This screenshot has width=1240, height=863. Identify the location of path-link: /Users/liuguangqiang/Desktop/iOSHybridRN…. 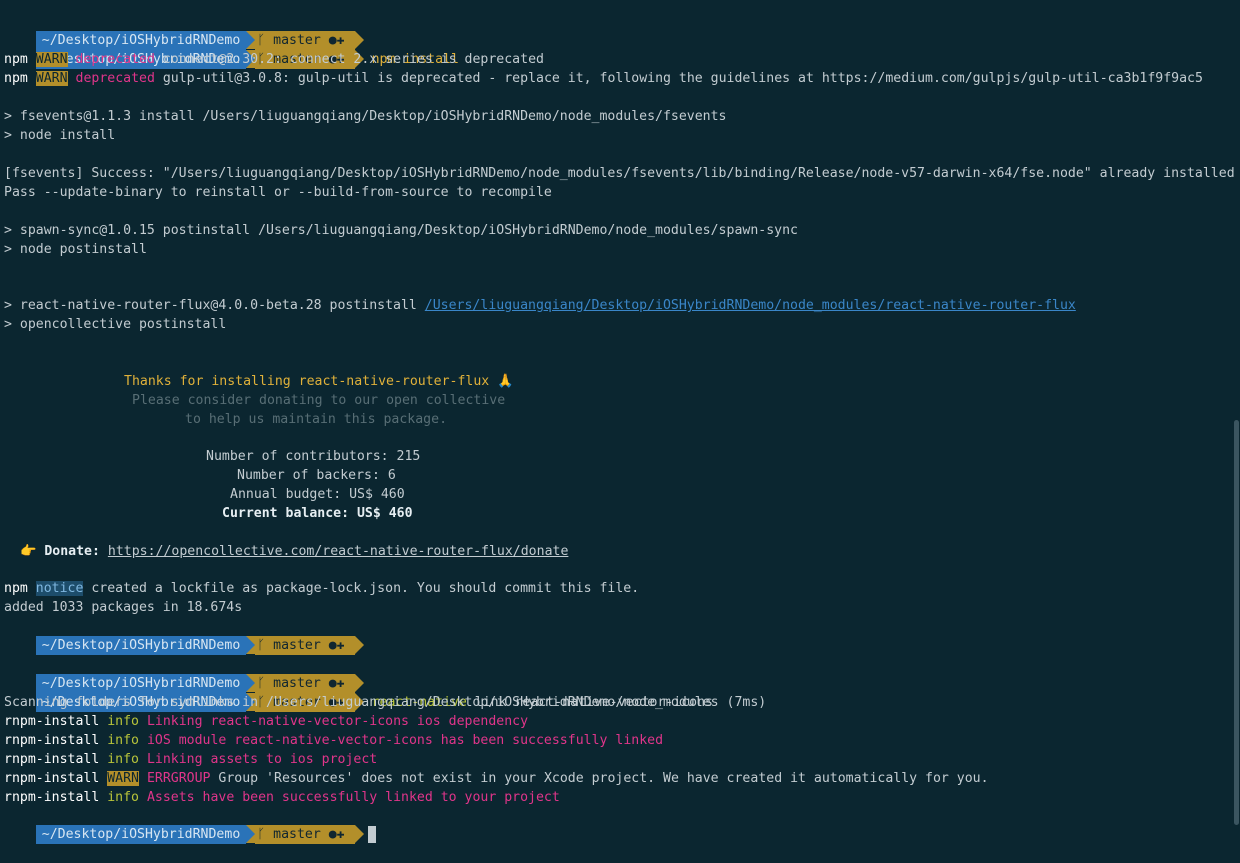
(750, 305).